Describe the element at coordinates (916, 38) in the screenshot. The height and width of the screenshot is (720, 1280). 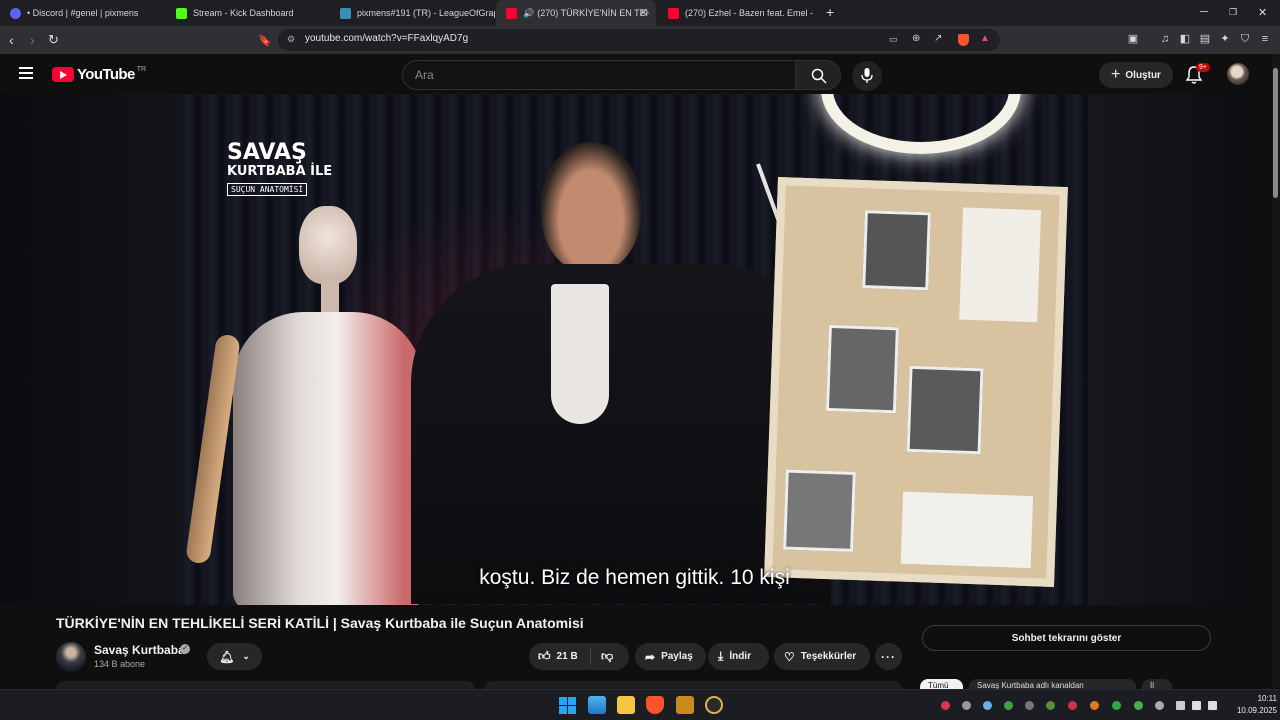
I see `zoom-icon: ⊕` at that location.